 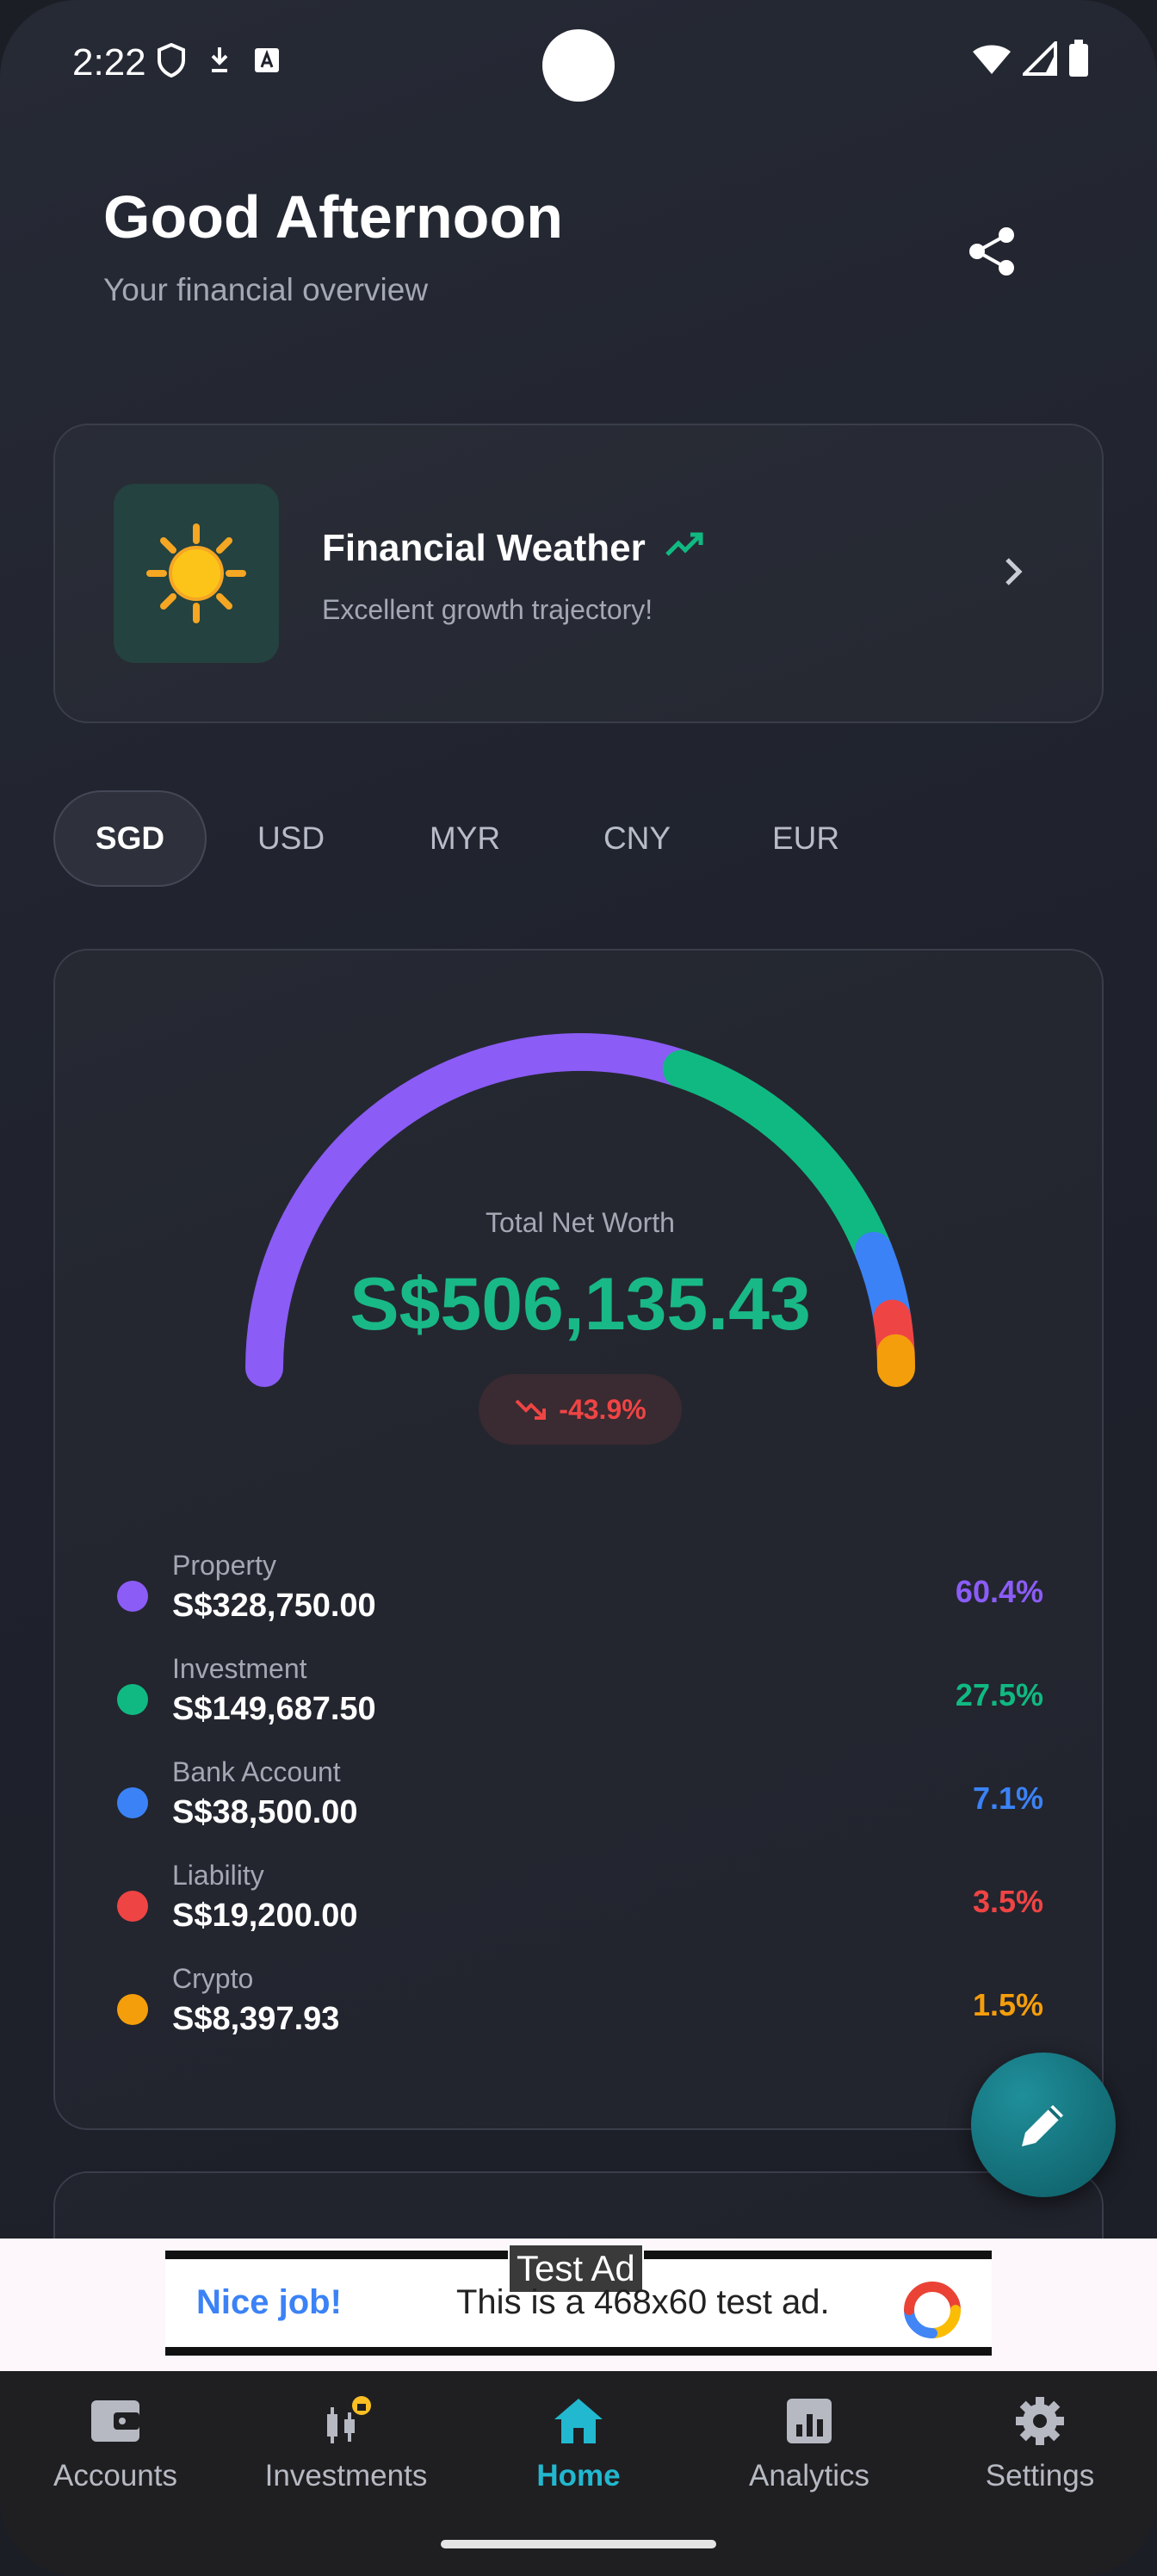 What do you see at coordinates (266, 290) in the screenshot?
I see `greeting-subtitle: Your financial overview` at bounding box center [266, 290].